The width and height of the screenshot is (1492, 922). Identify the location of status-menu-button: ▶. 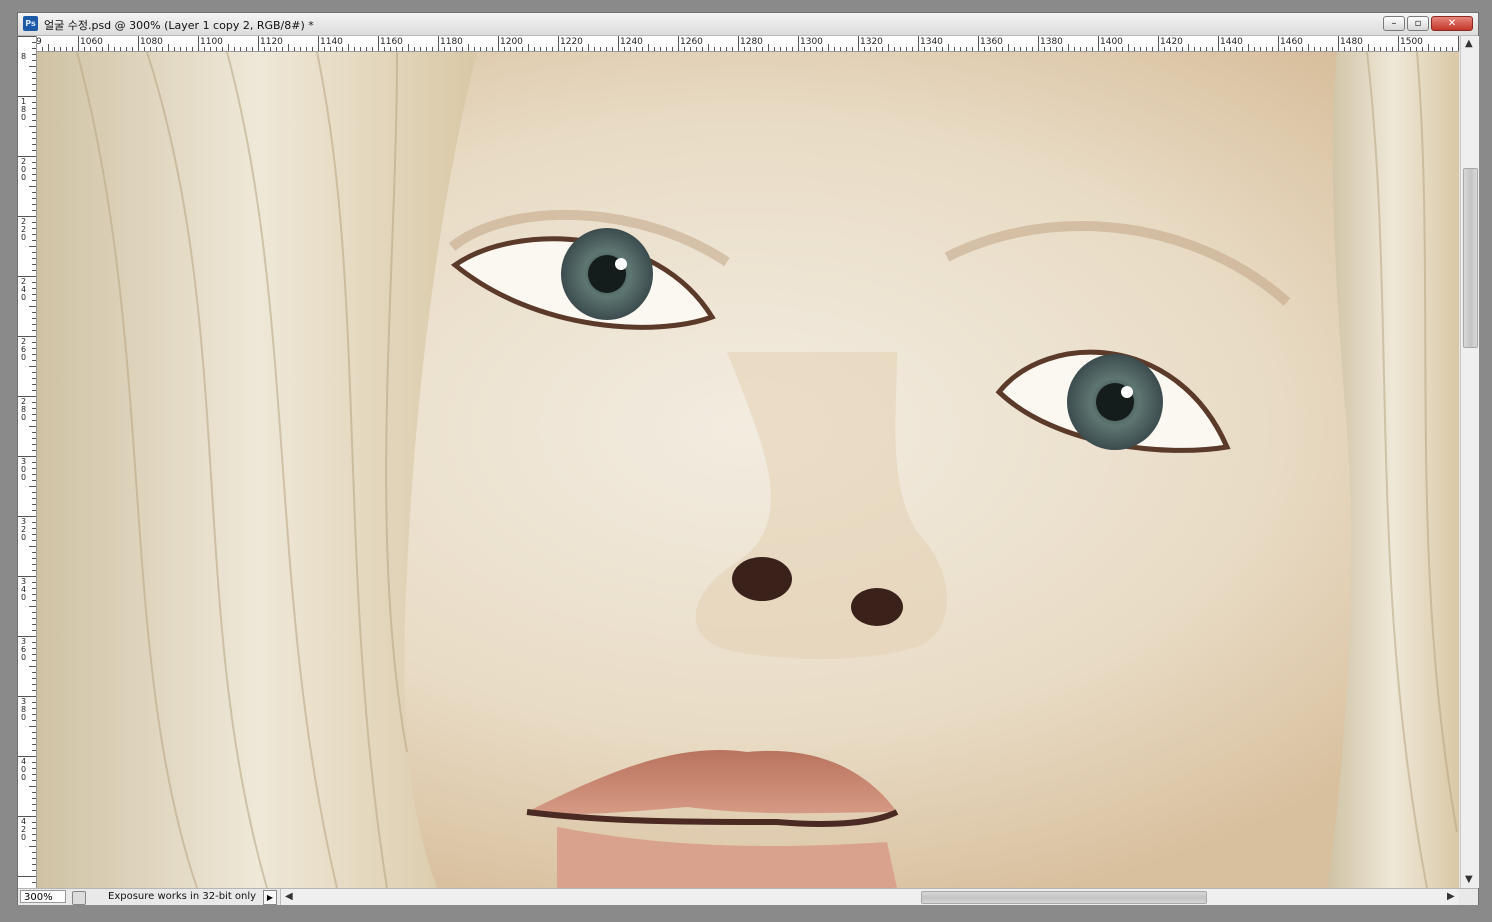
(270, 897).